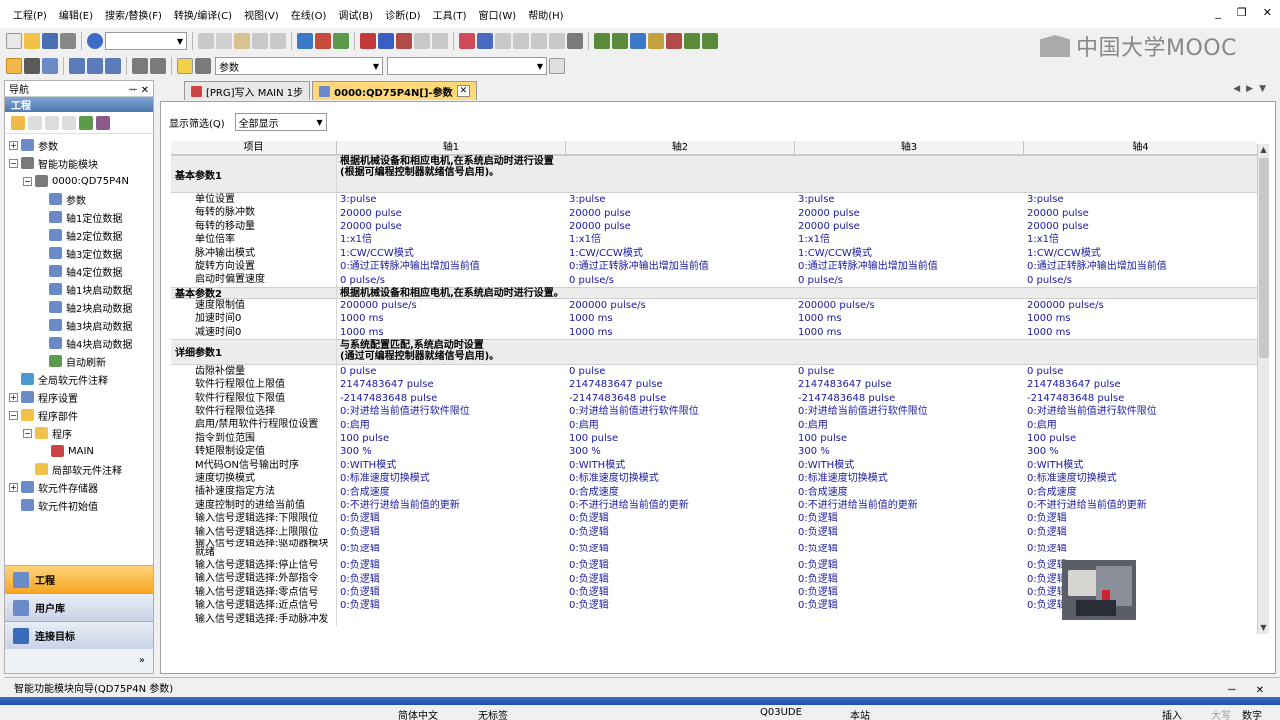 The height and width of the screenshot is (720, 1280). What do you see at coordinates (103, 122) in the screenshot?
I see `sort-icon` at bounding box center [103, 122].